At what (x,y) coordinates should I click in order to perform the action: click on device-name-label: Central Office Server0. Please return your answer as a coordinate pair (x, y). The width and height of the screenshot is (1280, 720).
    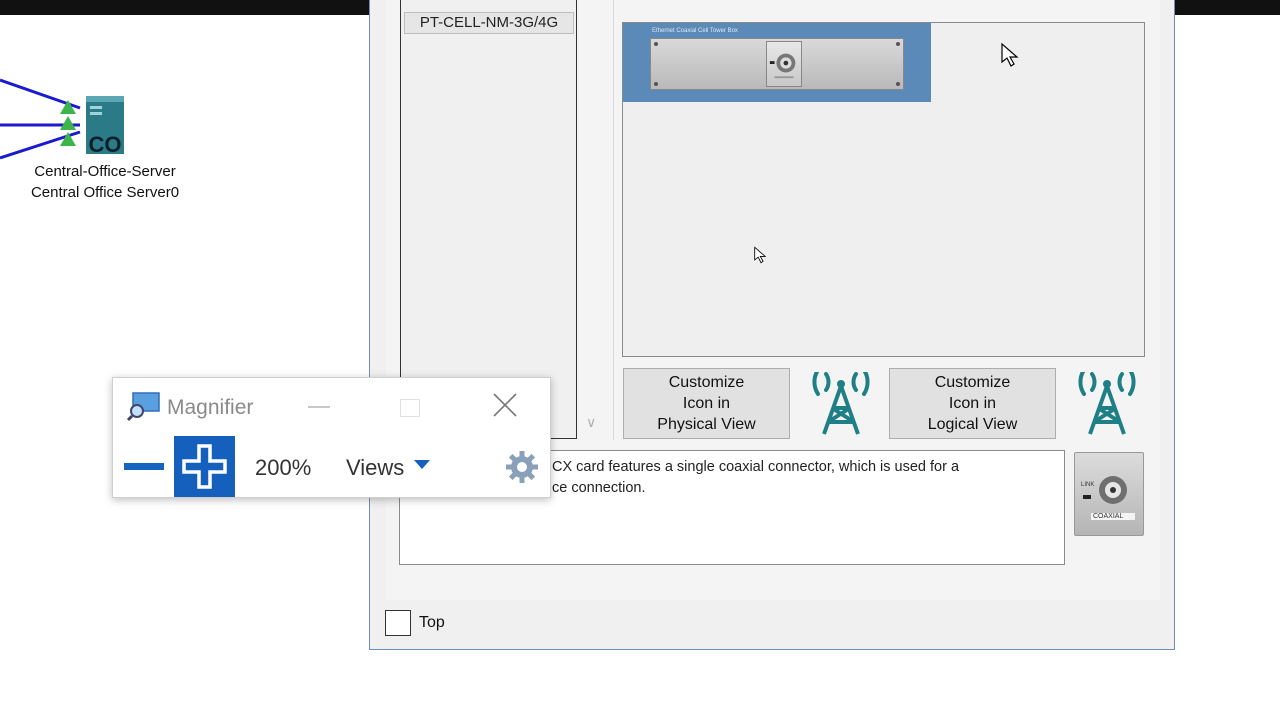
    Looking at the image, I should click on (105, 192).